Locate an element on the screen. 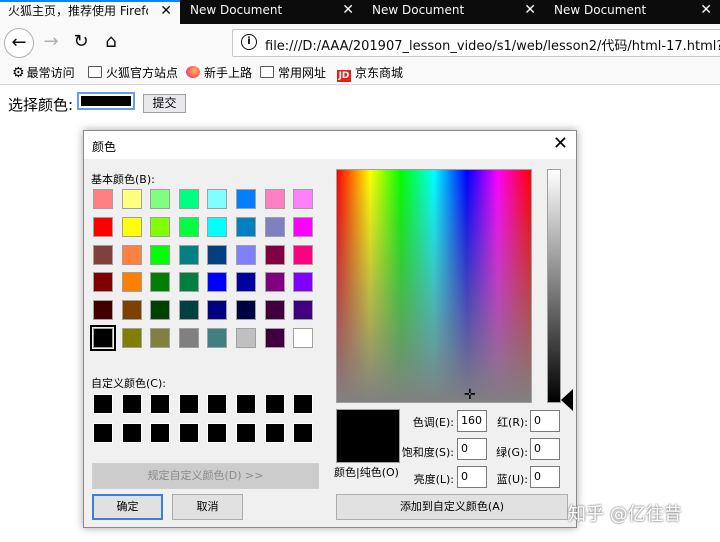 The height and width of the screenshot is (542, 720). cancel-button: 取消 is located at coordinates (207, 507).